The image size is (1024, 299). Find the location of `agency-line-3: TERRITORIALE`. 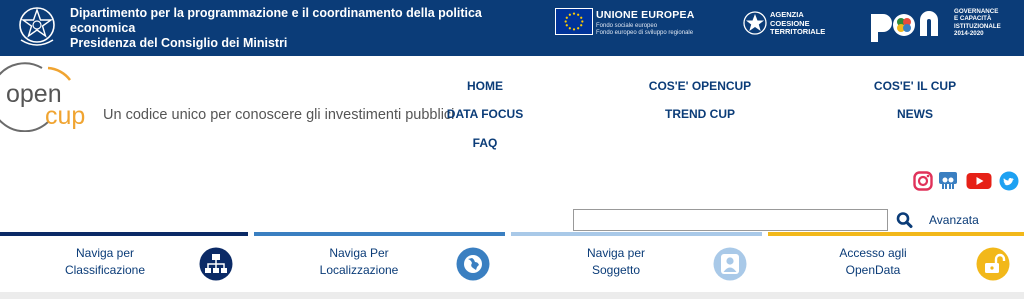

agency-line-3: TERRITORIALE is located at coordinates (798, 31).